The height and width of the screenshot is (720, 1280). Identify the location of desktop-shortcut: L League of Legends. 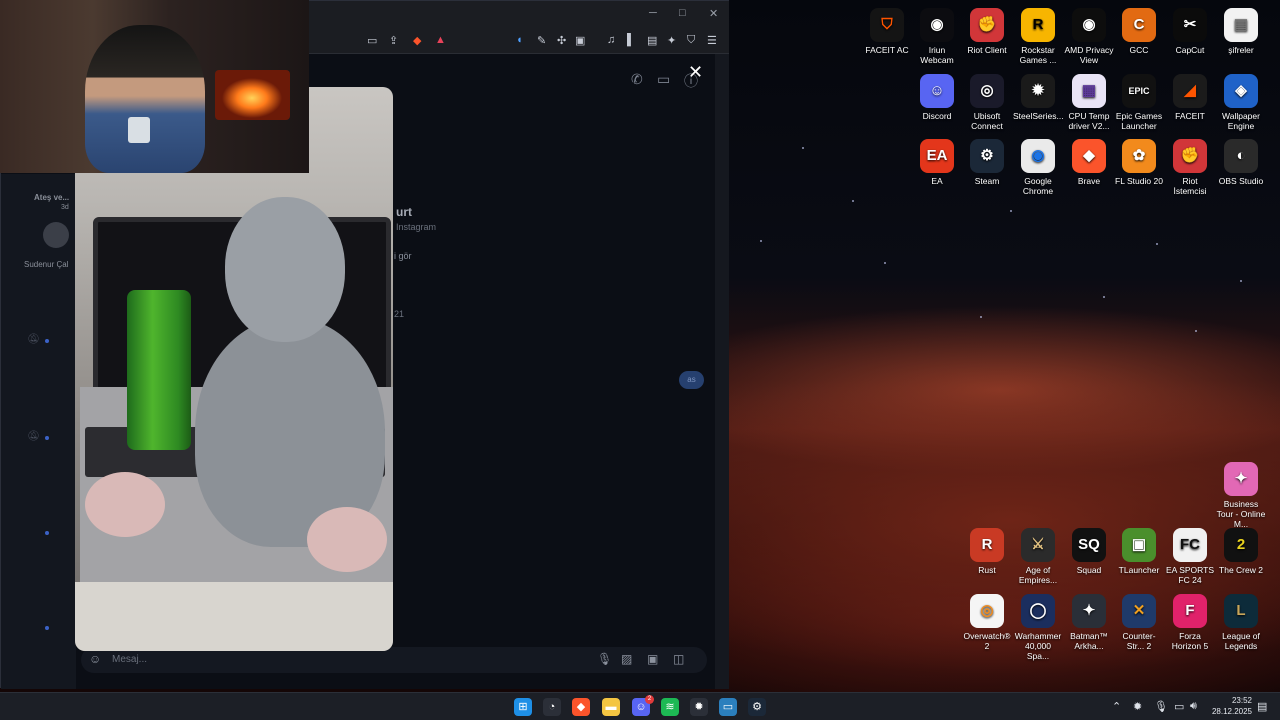
(1241, 620).